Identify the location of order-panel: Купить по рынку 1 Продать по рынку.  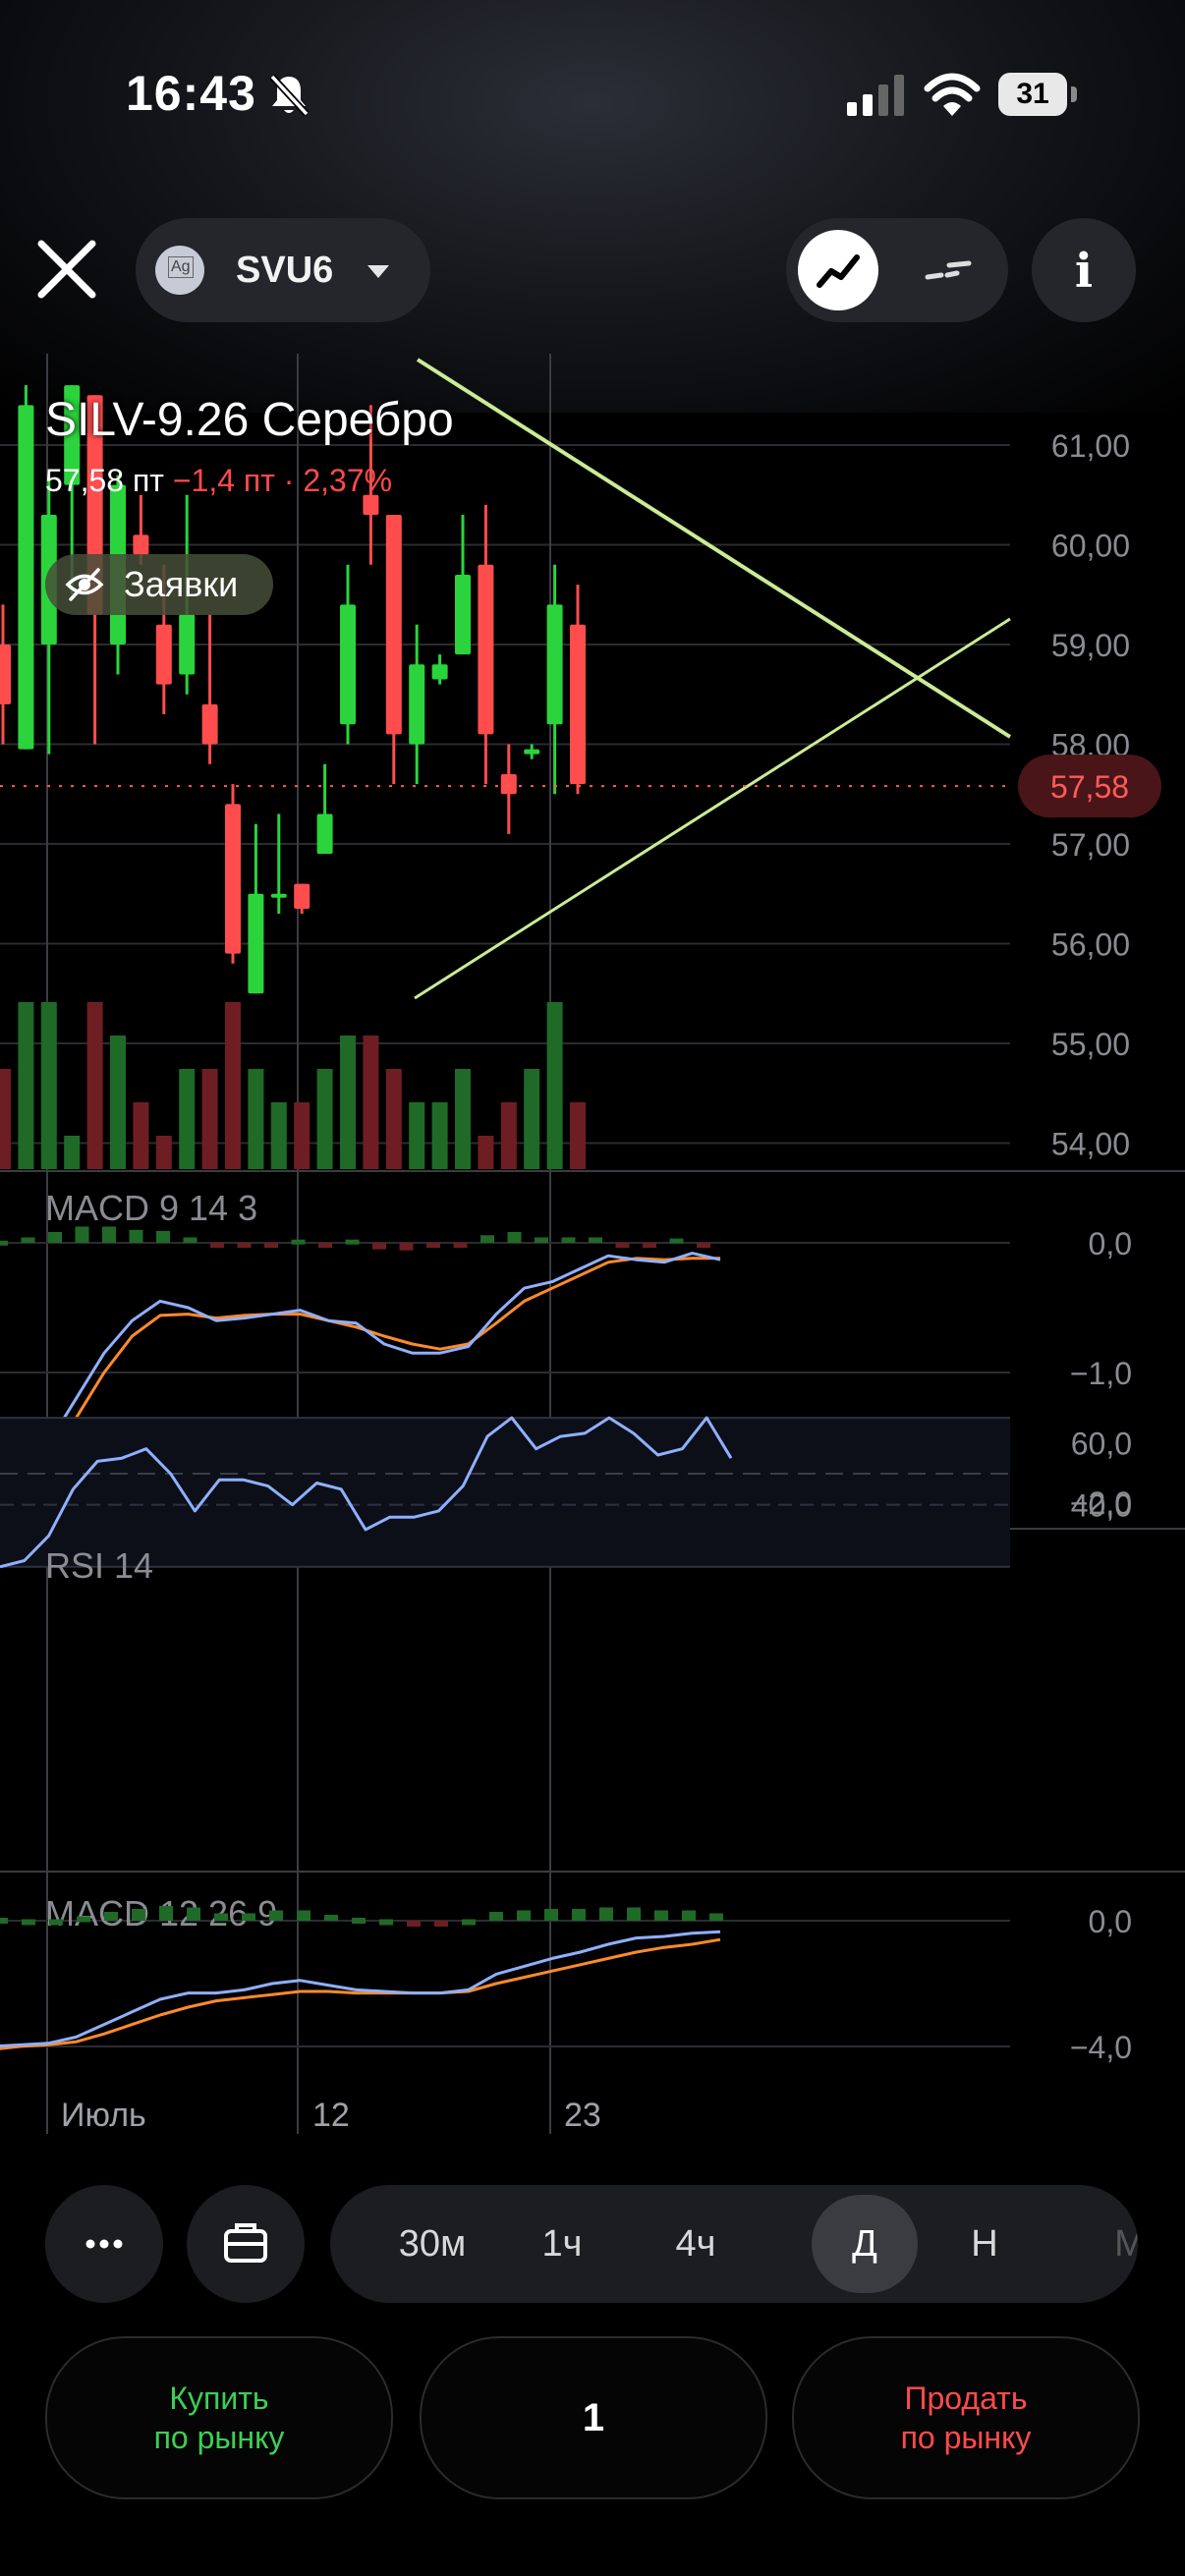
(592, 2419).